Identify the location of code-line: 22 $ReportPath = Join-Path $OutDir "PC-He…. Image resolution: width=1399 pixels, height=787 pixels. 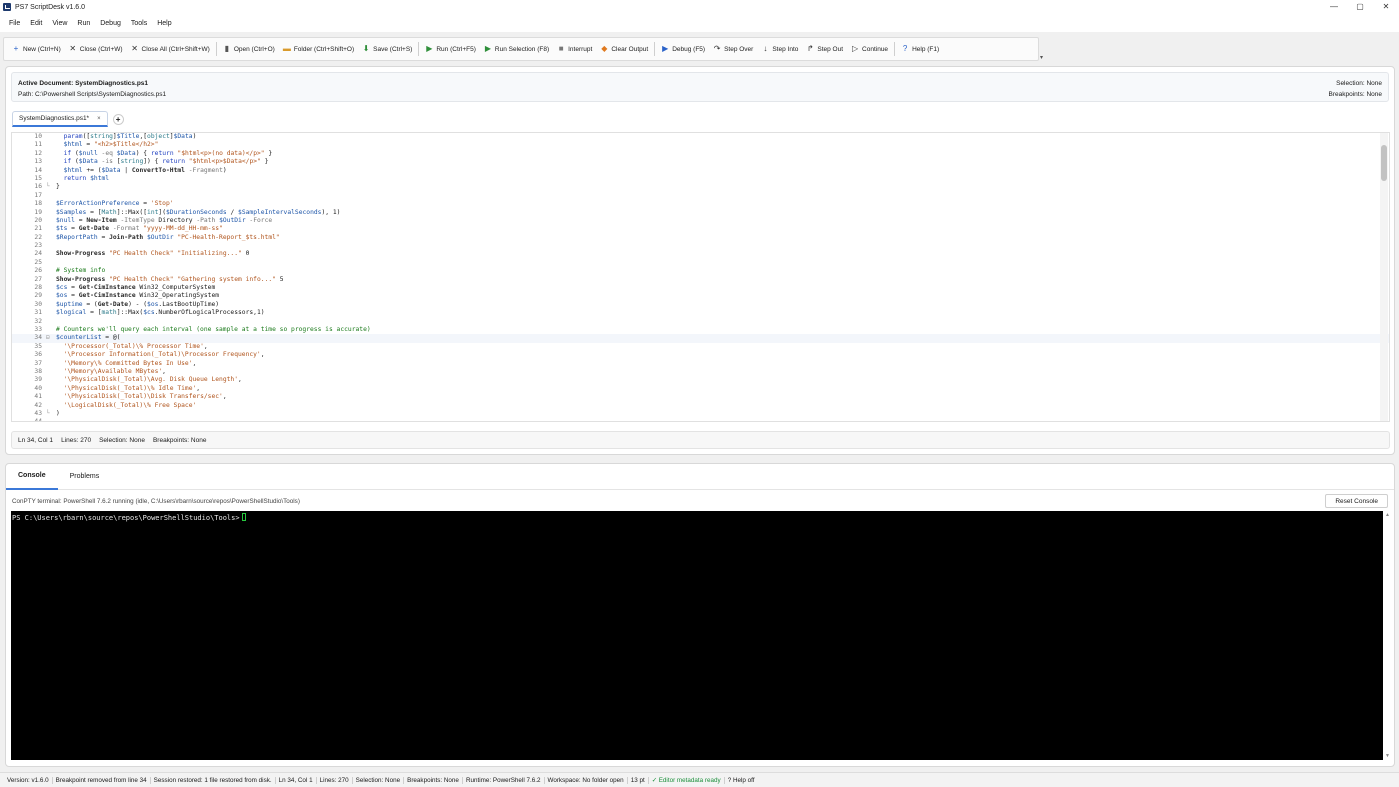
(700, 238).